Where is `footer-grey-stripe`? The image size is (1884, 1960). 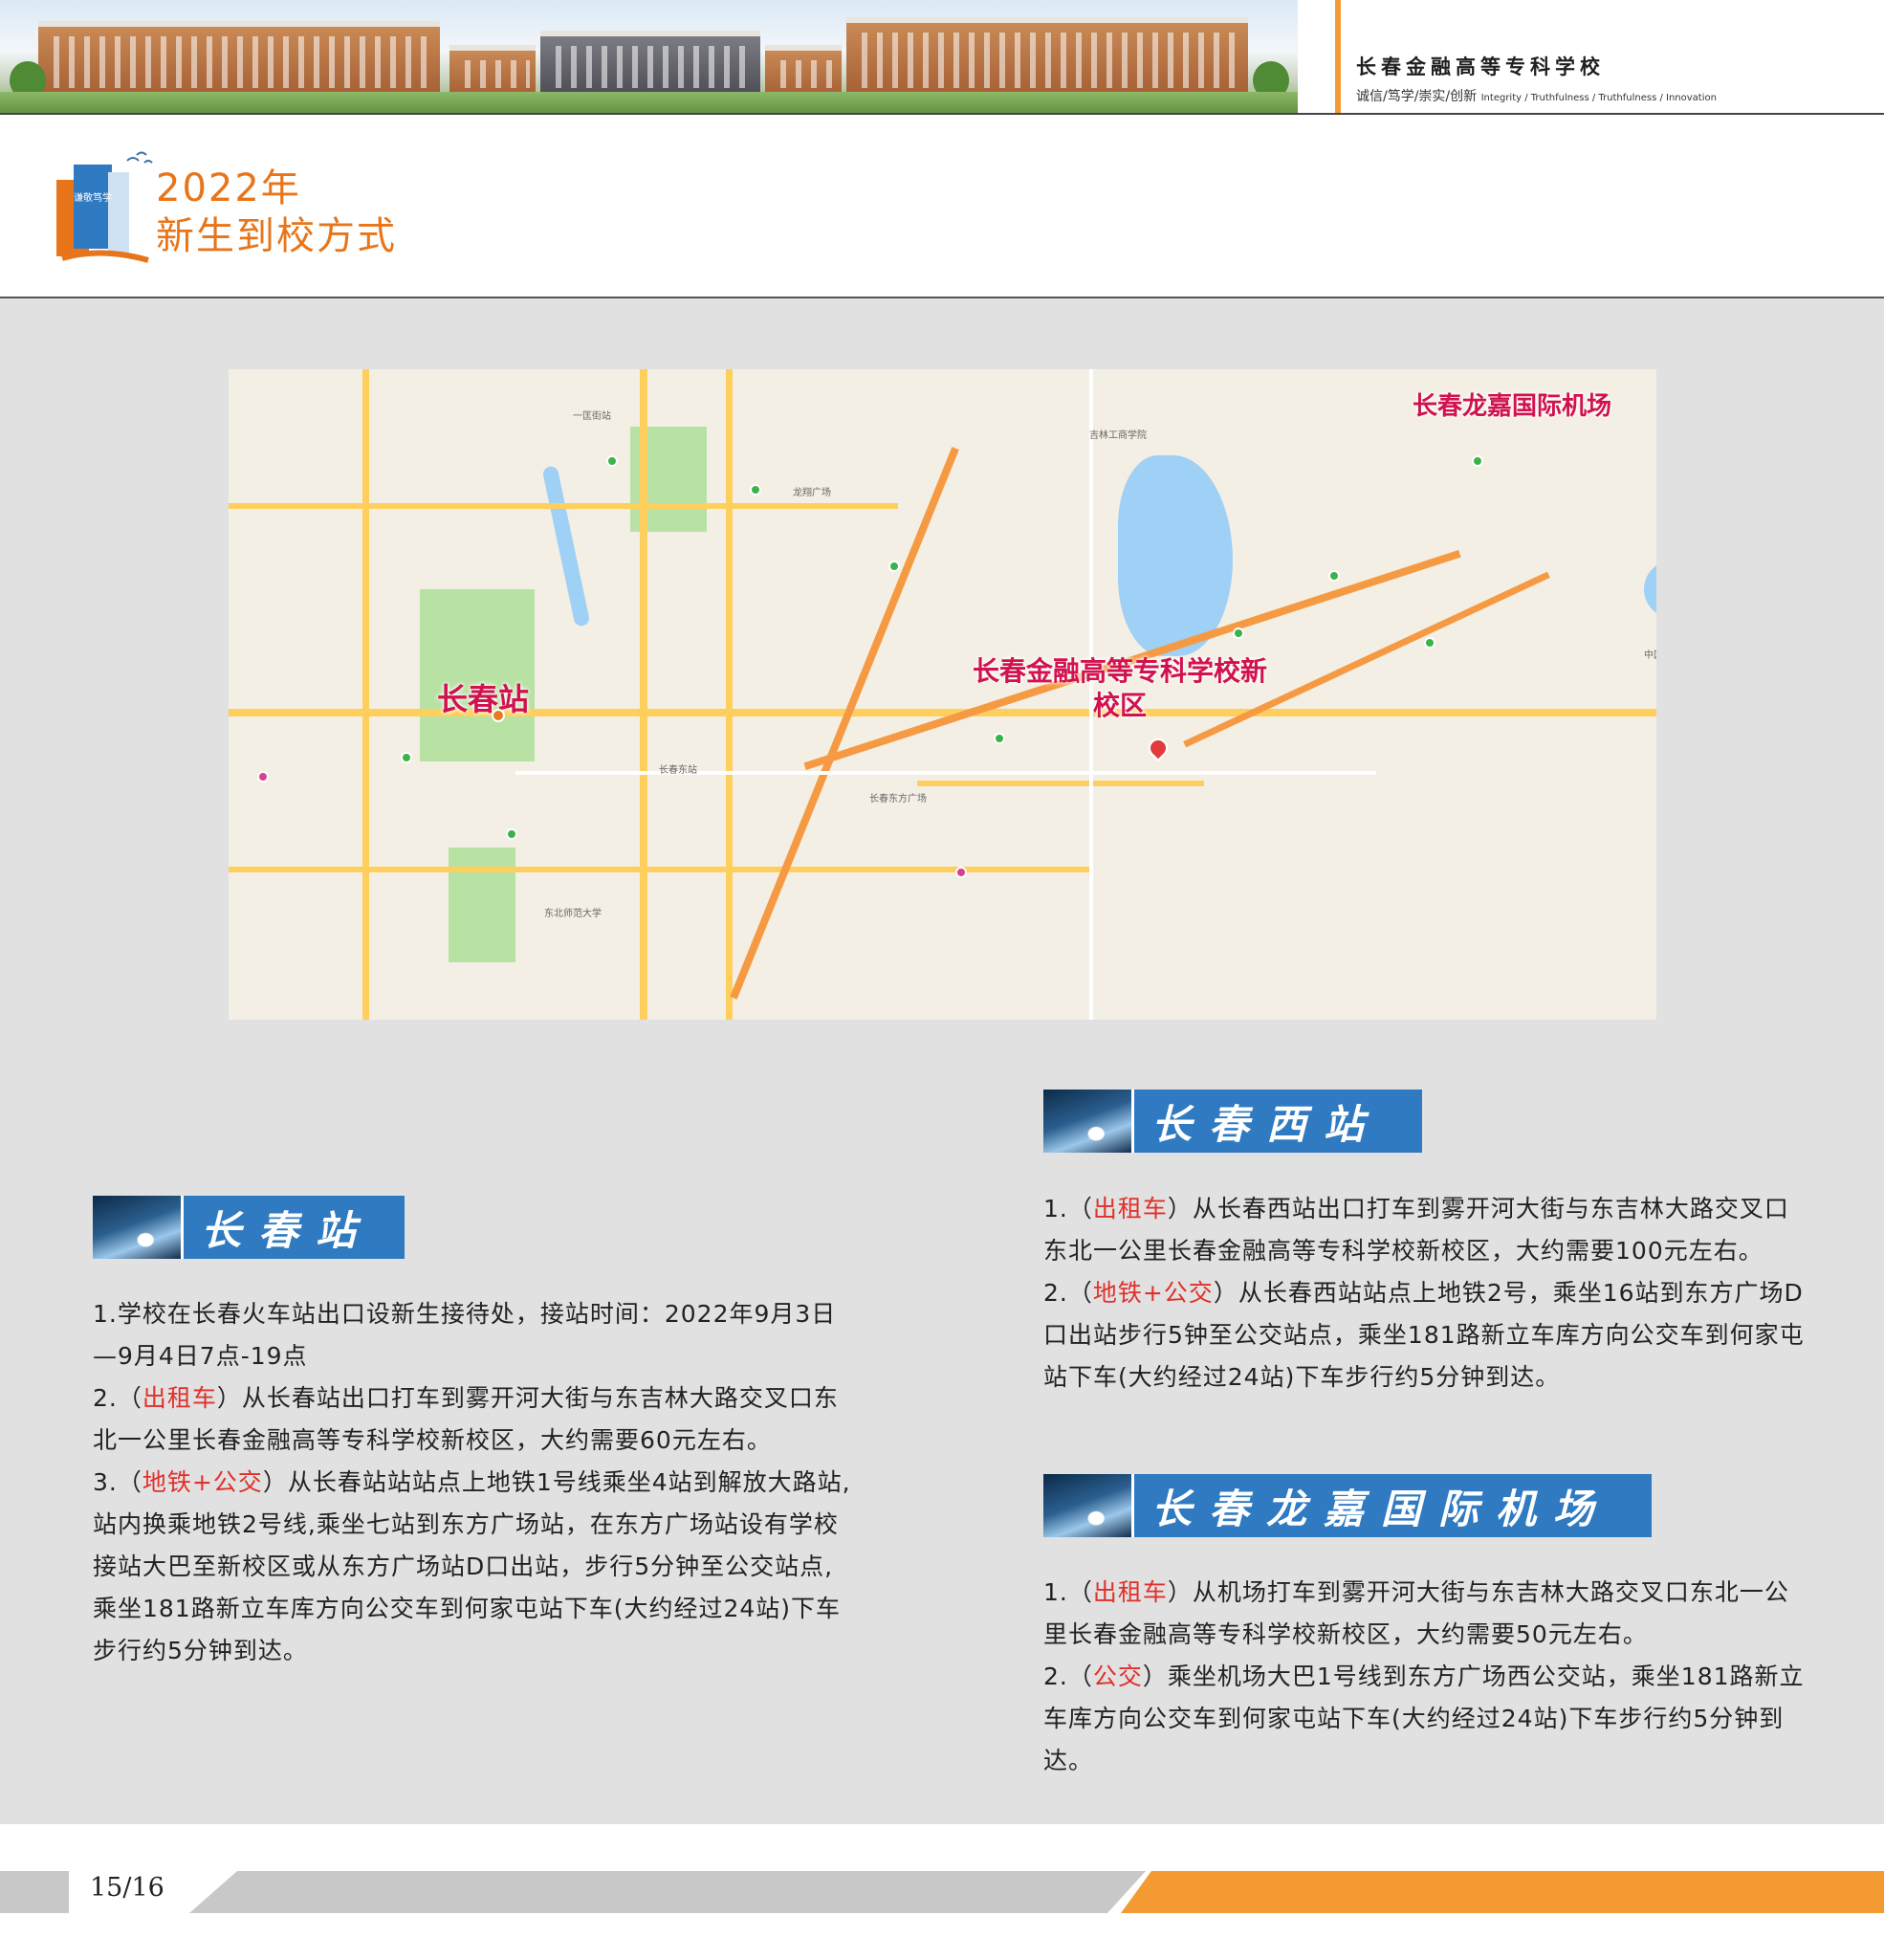
footer-grey-stripe is located at coordinates (667, 1892).